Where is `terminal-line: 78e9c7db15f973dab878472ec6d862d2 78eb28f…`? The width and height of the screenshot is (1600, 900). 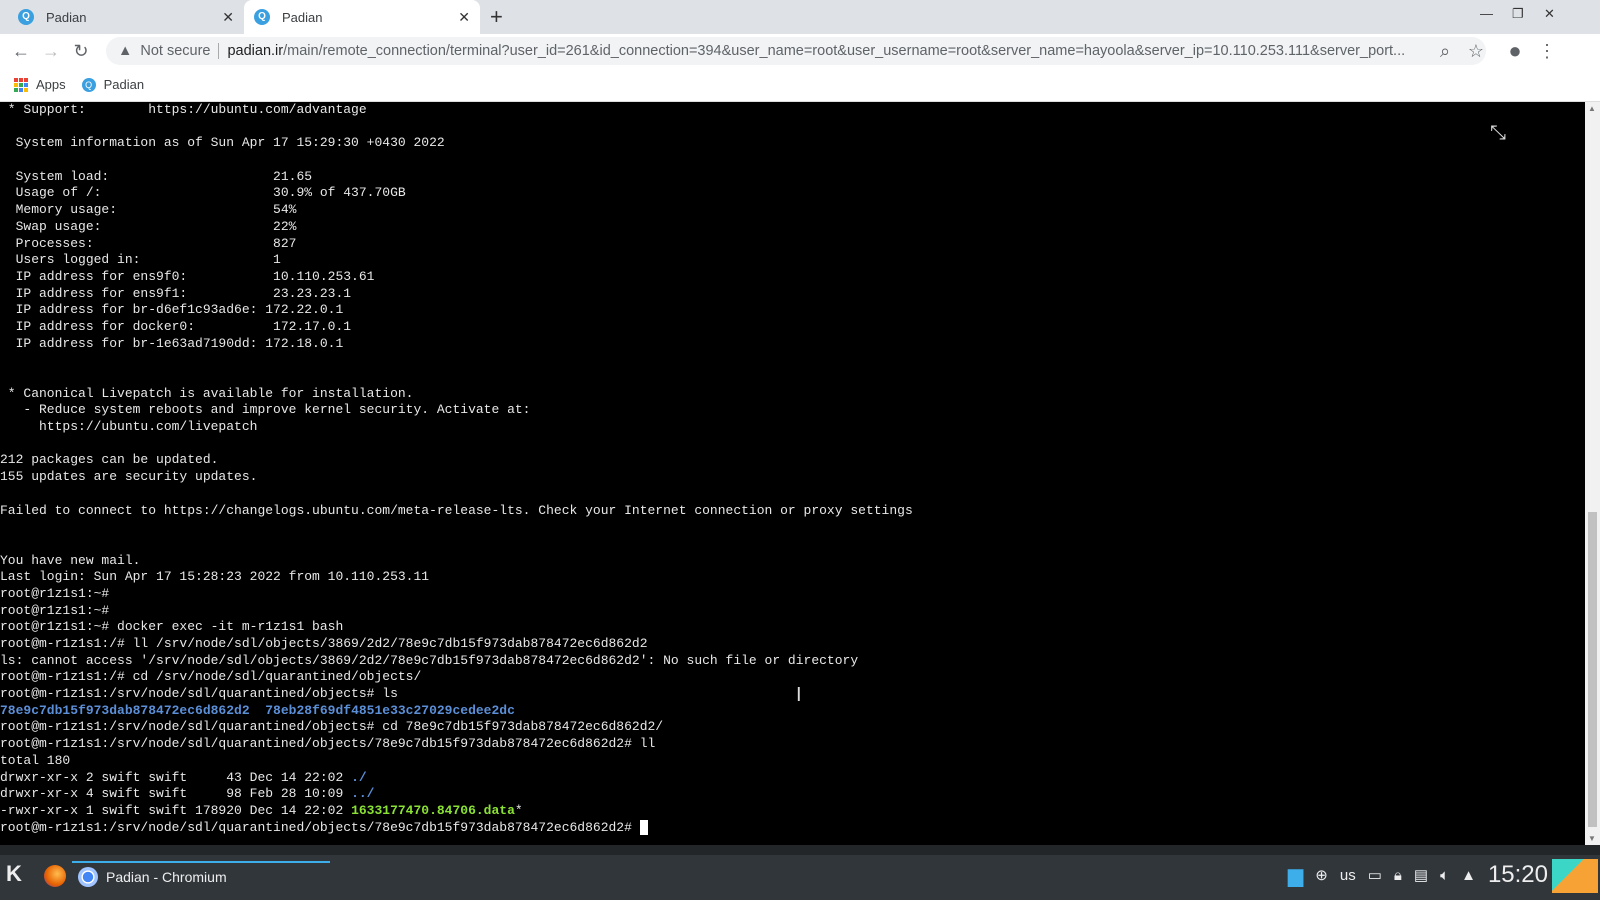
terminal-line: 78e9c7db15f973dab878472ec6d862d2 78eb28f… is located at coordinates (456, 711).